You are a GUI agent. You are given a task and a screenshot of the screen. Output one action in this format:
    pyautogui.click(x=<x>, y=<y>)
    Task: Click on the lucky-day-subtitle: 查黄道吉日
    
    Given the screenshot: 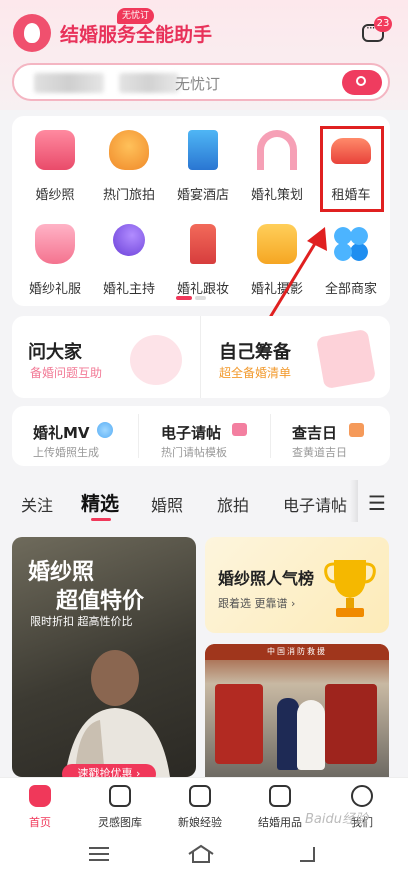 What is the action you would take?
    pyautogui.click(x=319, y=452)
    